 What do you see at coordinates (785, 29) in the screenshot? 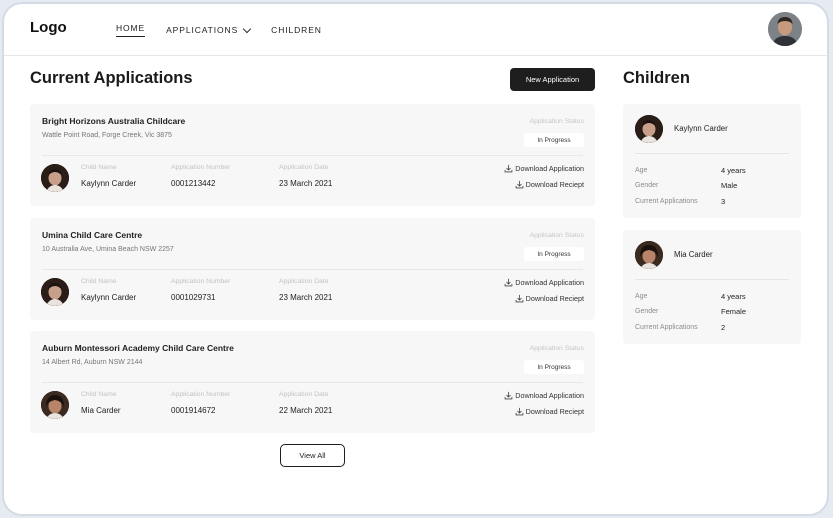
I see `user-avatar` at bounding box center [785, 29].